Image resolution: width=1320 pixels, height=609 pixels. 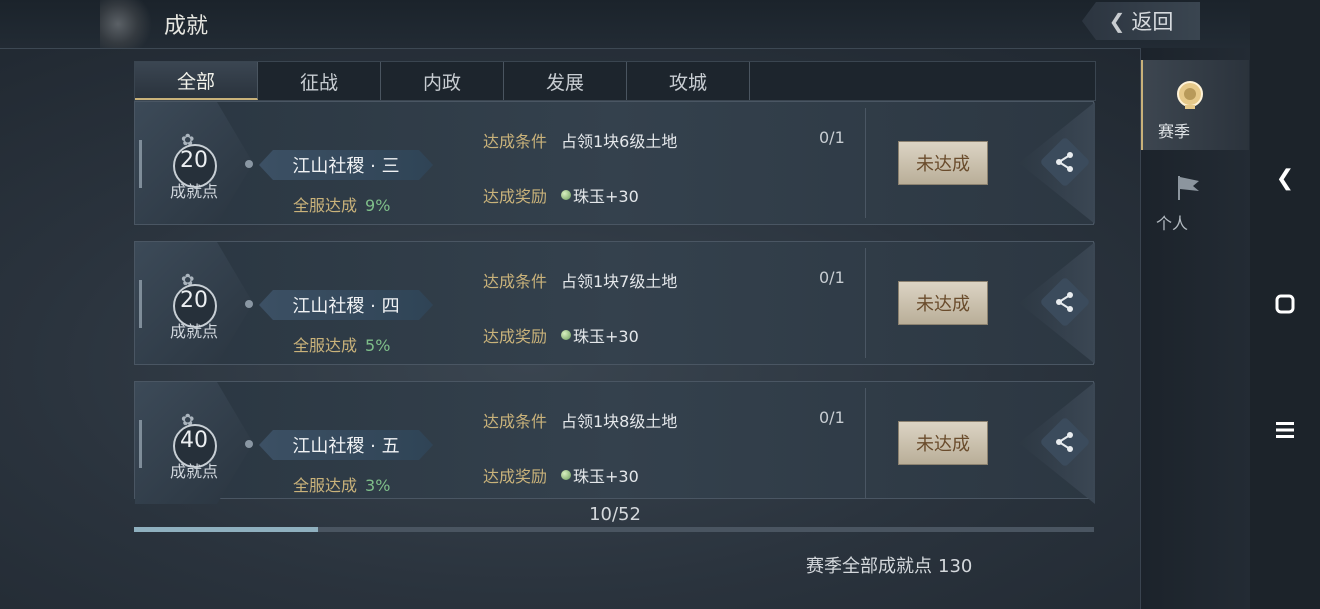 I want to click on server-rate: 全服达成 5%, so click(x=341, y=344).